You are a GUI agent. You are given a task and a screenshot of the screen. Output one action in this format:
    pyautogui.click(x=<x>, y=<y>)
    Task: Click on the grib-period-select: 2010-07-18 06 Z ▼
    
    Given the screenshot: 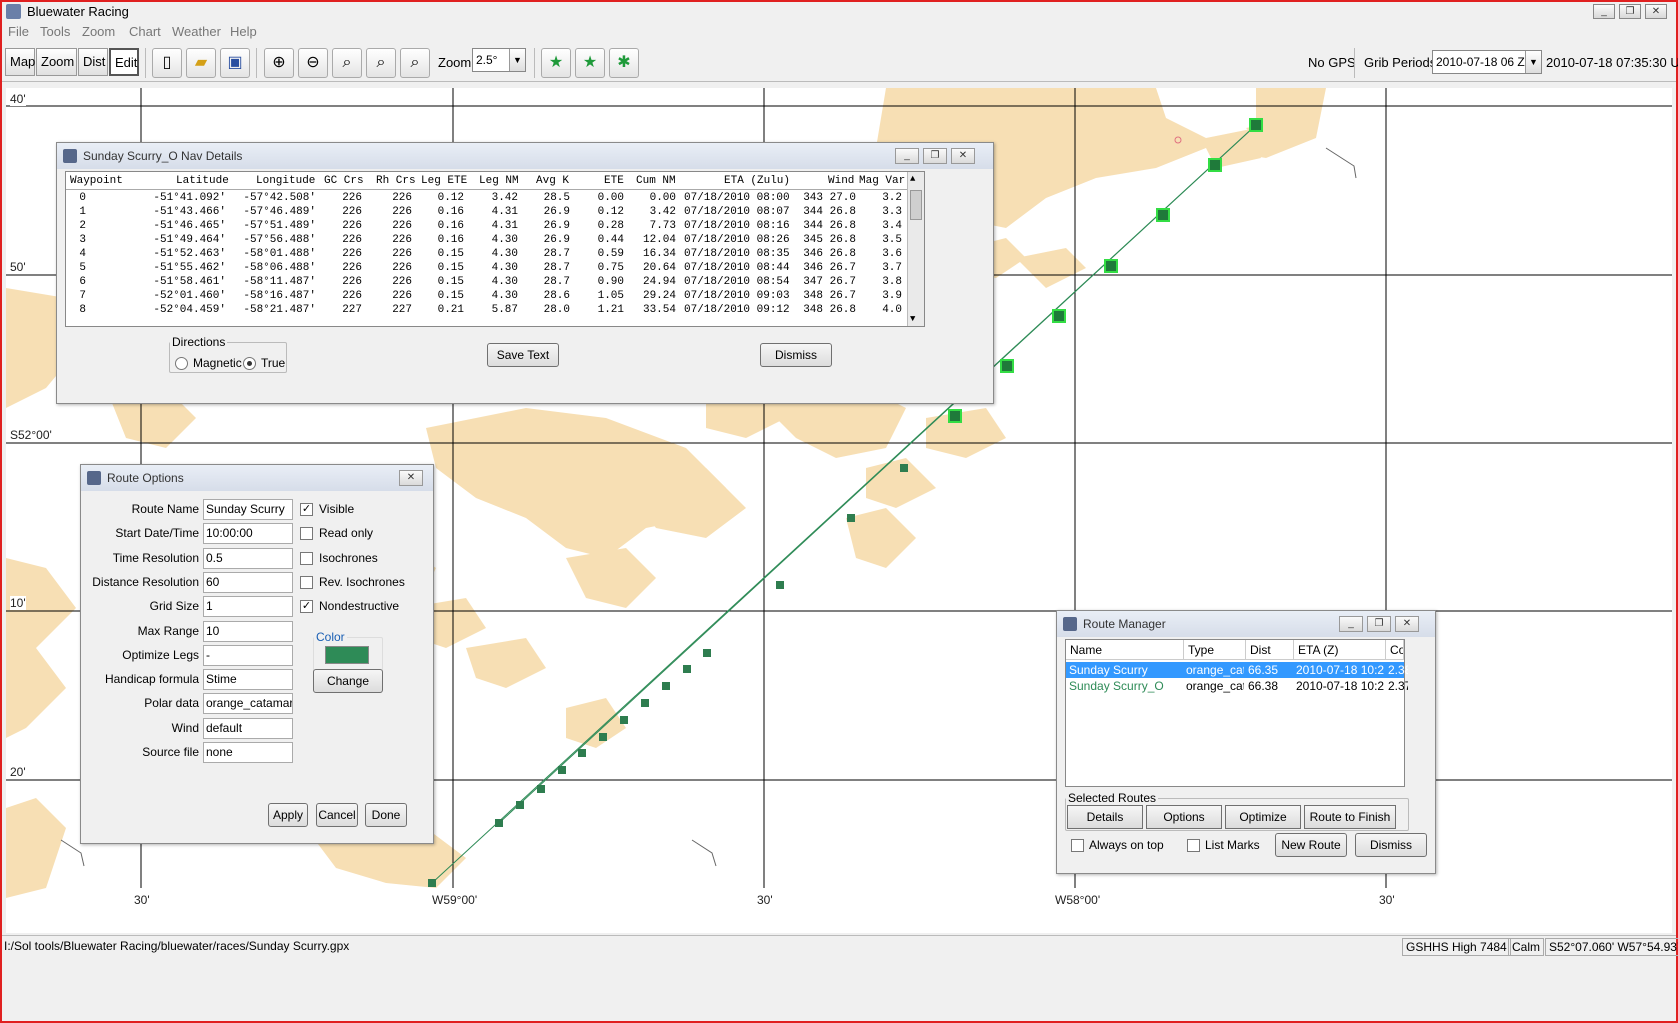 What is the action you would take?
    pyautogui.click(x=1487, y=62)
    